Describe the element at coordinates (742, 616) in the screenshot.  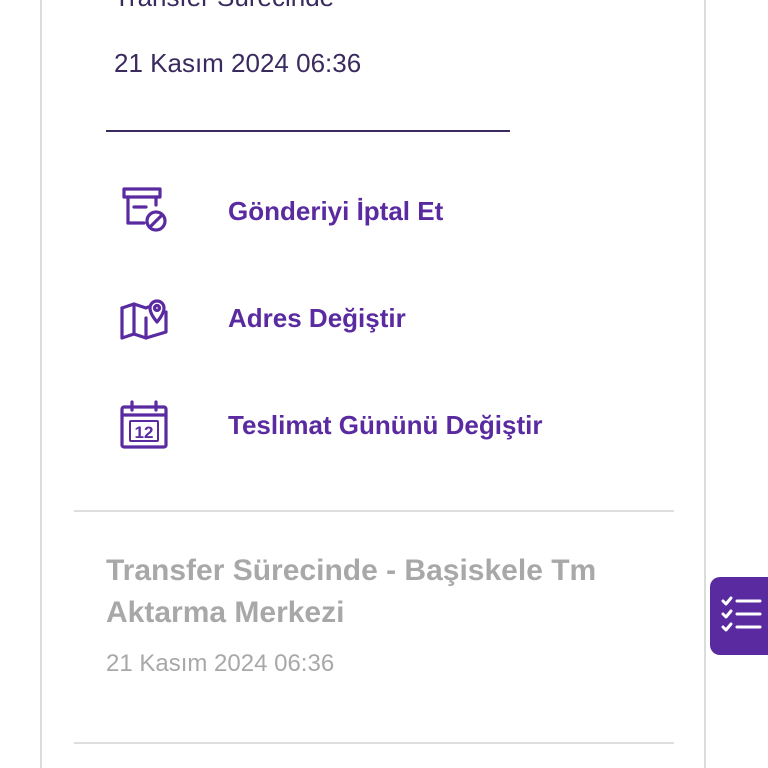
I see `checklist-icon` at that location.